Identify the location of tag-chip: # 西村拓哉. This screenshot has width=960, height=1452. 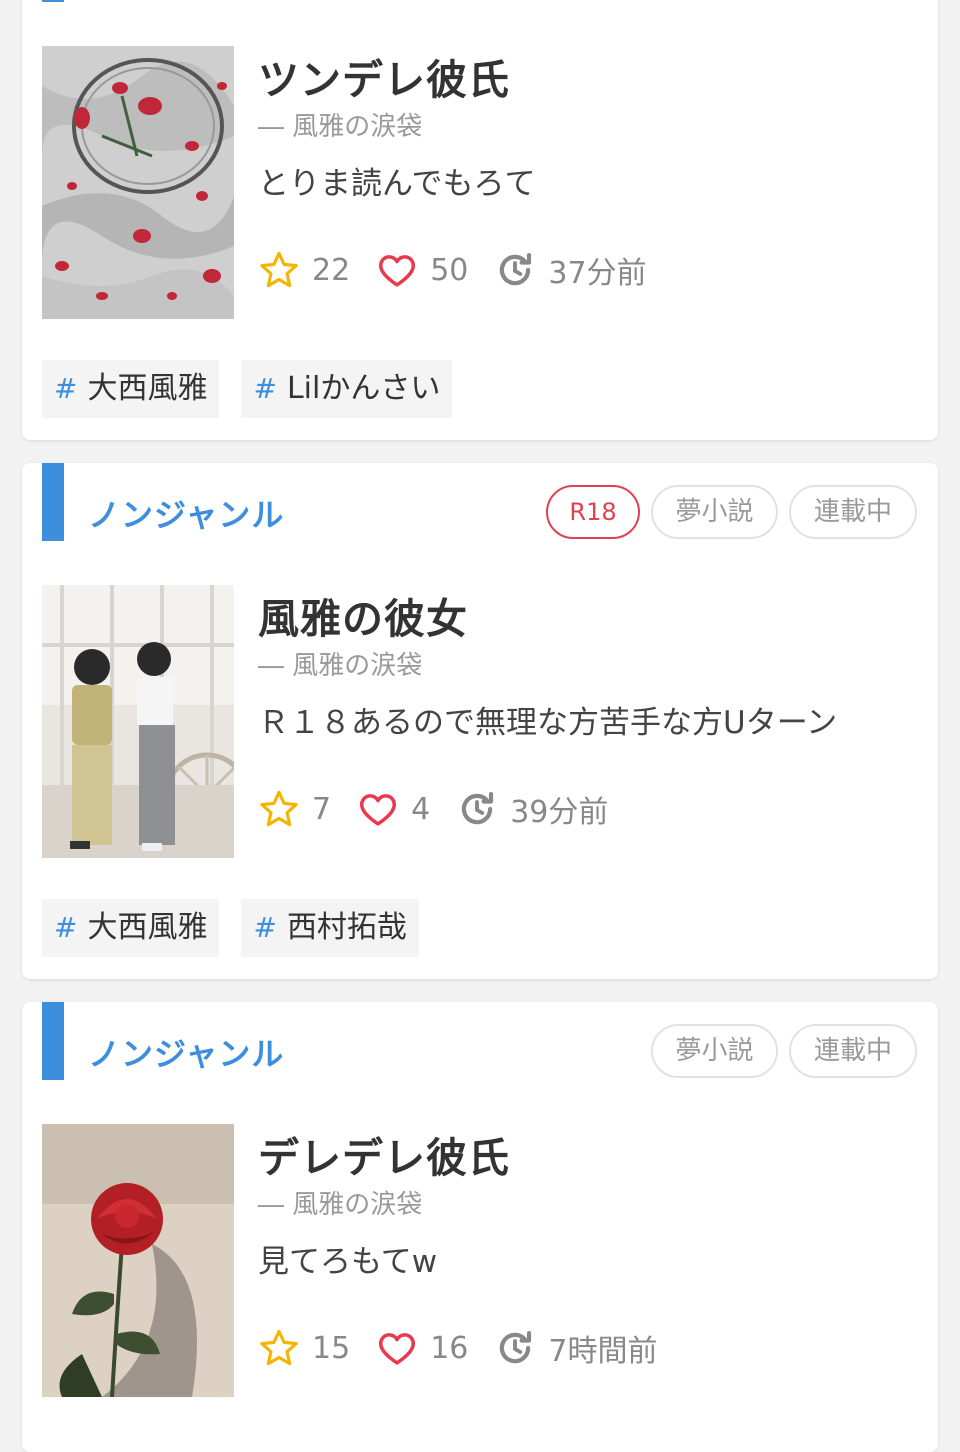
(330, 928).